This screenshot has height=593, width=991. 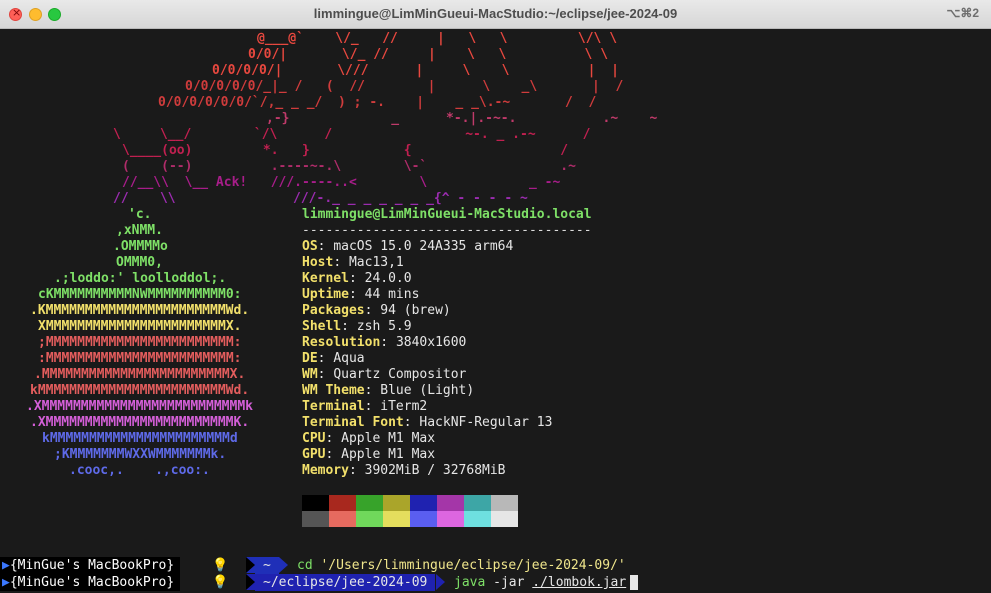 What do you see at coordinates (333, 390) in the screenshot?
I see `info-key: WM Theme` at bounding box center [333, 390].